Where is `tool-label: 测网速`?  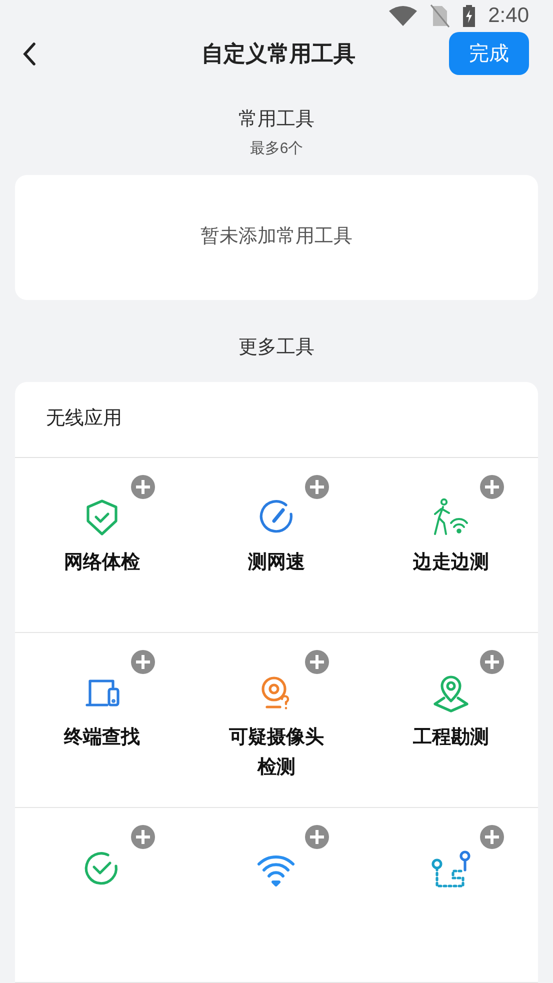 tool-label: 测网速 is located at coordinates (276, 563).